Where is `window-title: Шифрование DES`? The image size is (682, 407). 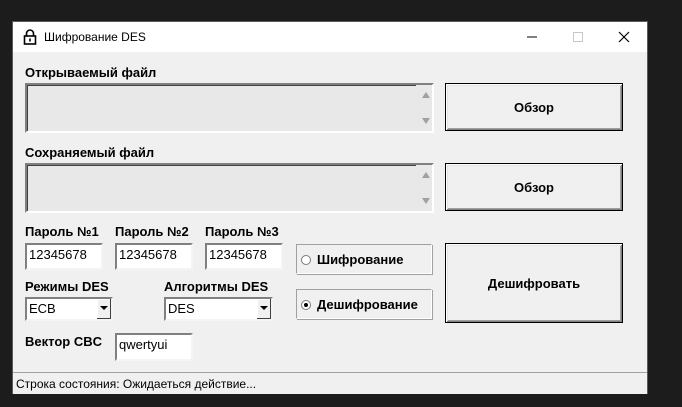 window-title: Шифрование DES is located at coordinates (95, 37).